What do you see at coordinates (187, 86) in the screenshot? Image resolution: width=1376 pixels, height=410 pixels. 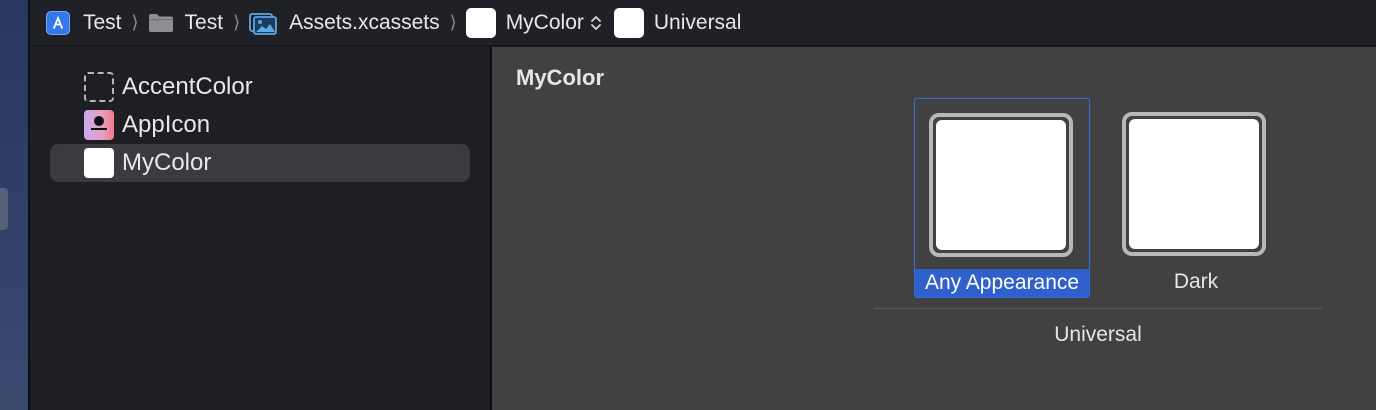 I see `list-item-label: AccentColor` at bounding box center [187, 86].